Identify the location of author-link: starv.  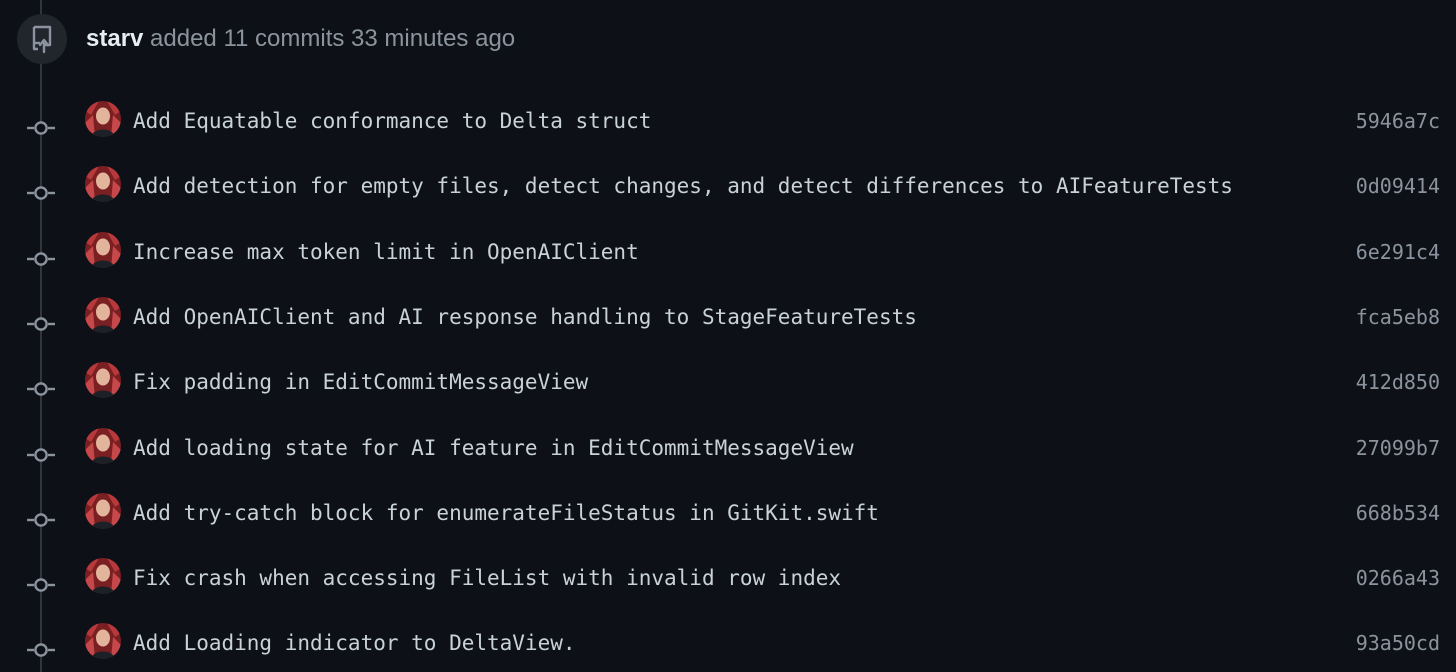
(114, 38).